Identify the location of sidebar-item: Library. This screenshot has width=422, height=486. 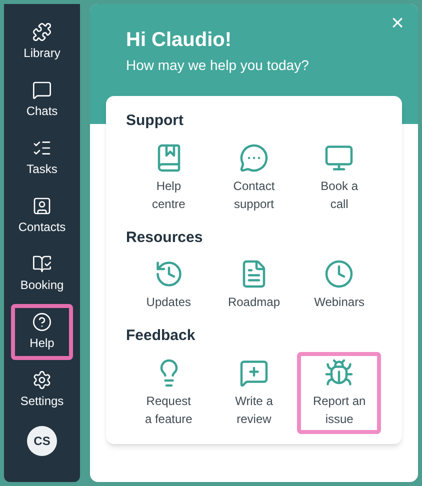
(42, 42).